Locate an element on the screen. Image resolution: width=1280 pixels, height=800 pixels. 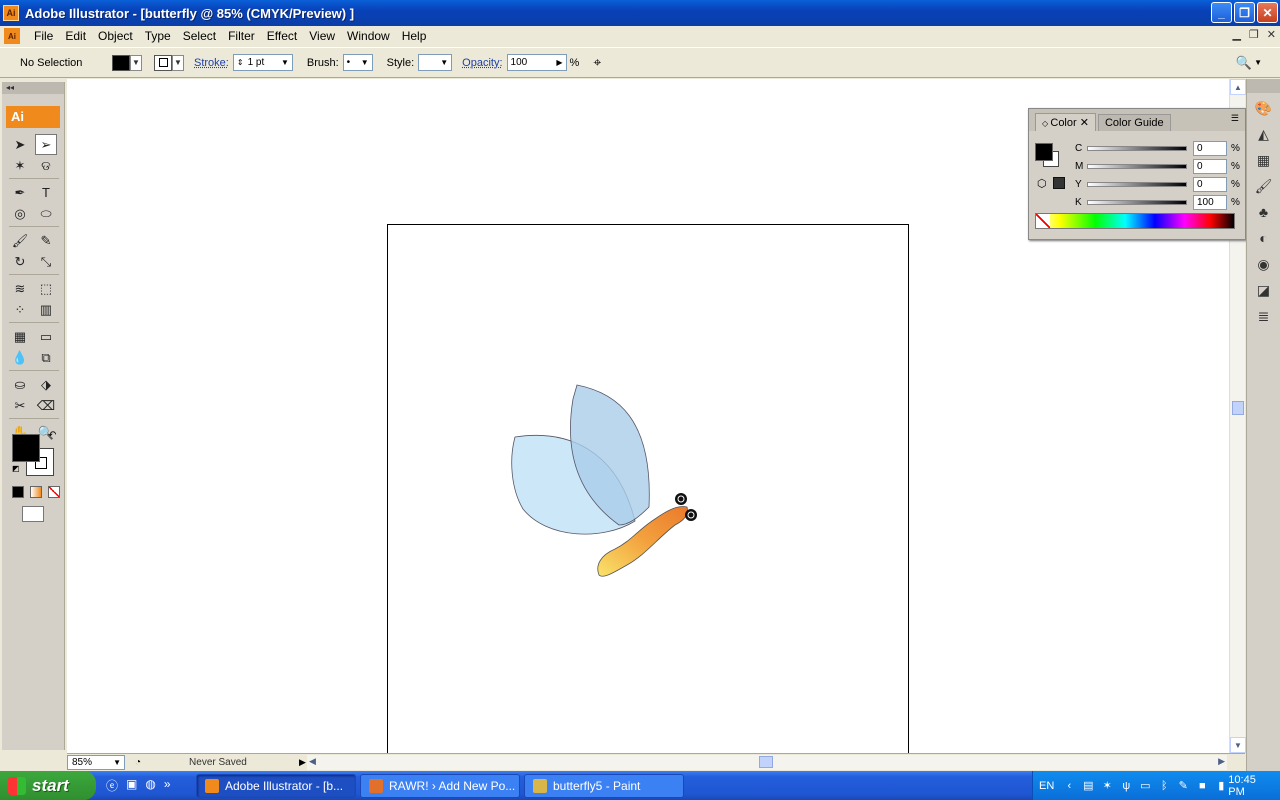
language-indicator: EN is located at coordinates (1046, 786).